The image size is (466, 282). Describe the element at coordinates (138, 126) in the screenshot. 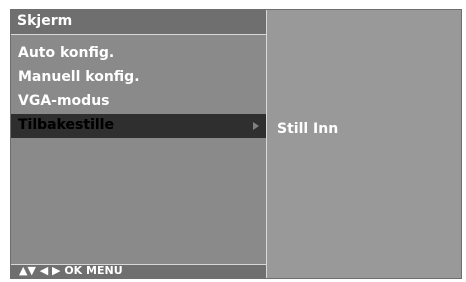

I see `menu-item-reset: Tilbakestille` at that location.